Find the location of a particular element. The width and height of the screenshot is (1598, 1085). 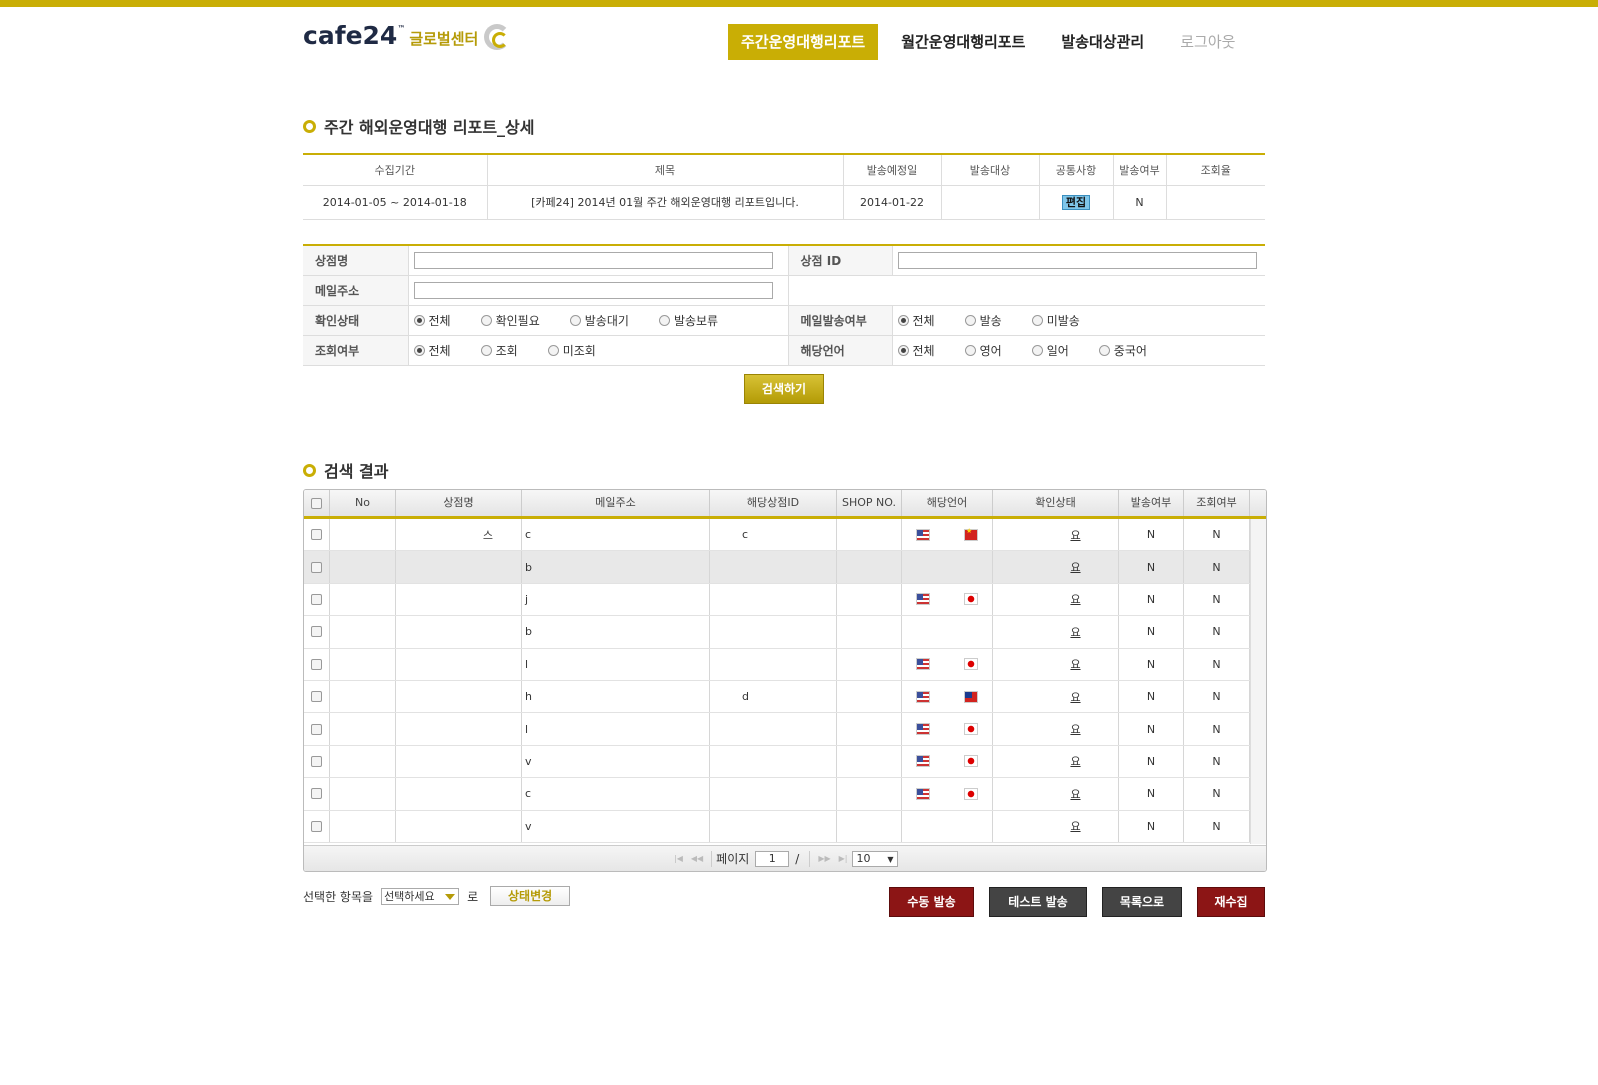

radio-lang-japanese: 일어 is located at coordinates (1050, 350).